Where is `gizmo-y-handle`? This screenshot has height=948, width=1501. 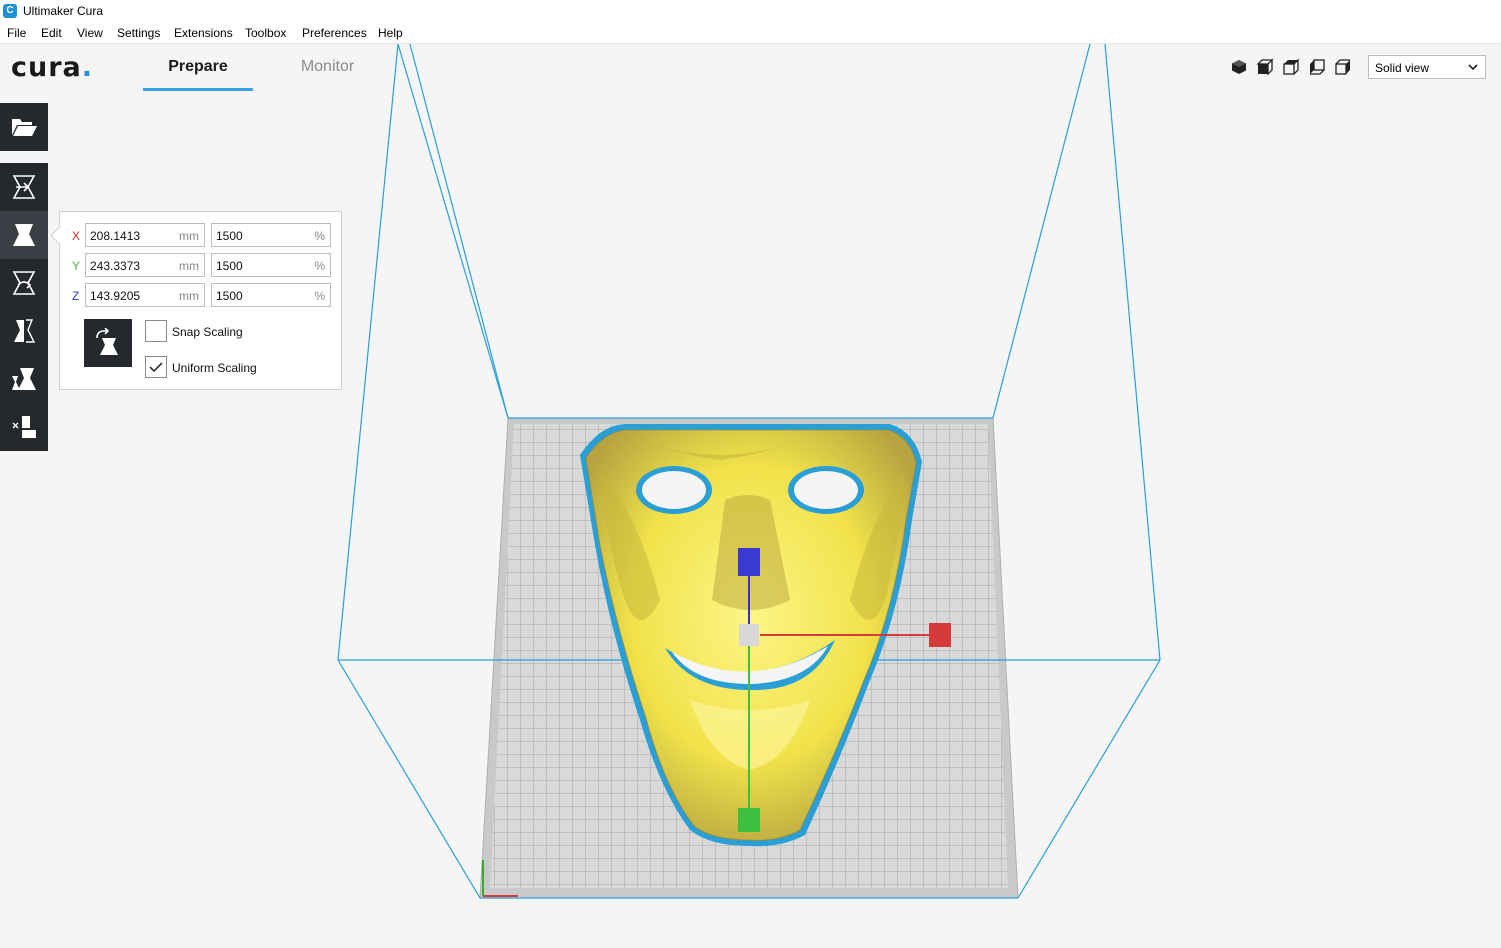 gizmo-y-handle is located at coordinates (749, 820).